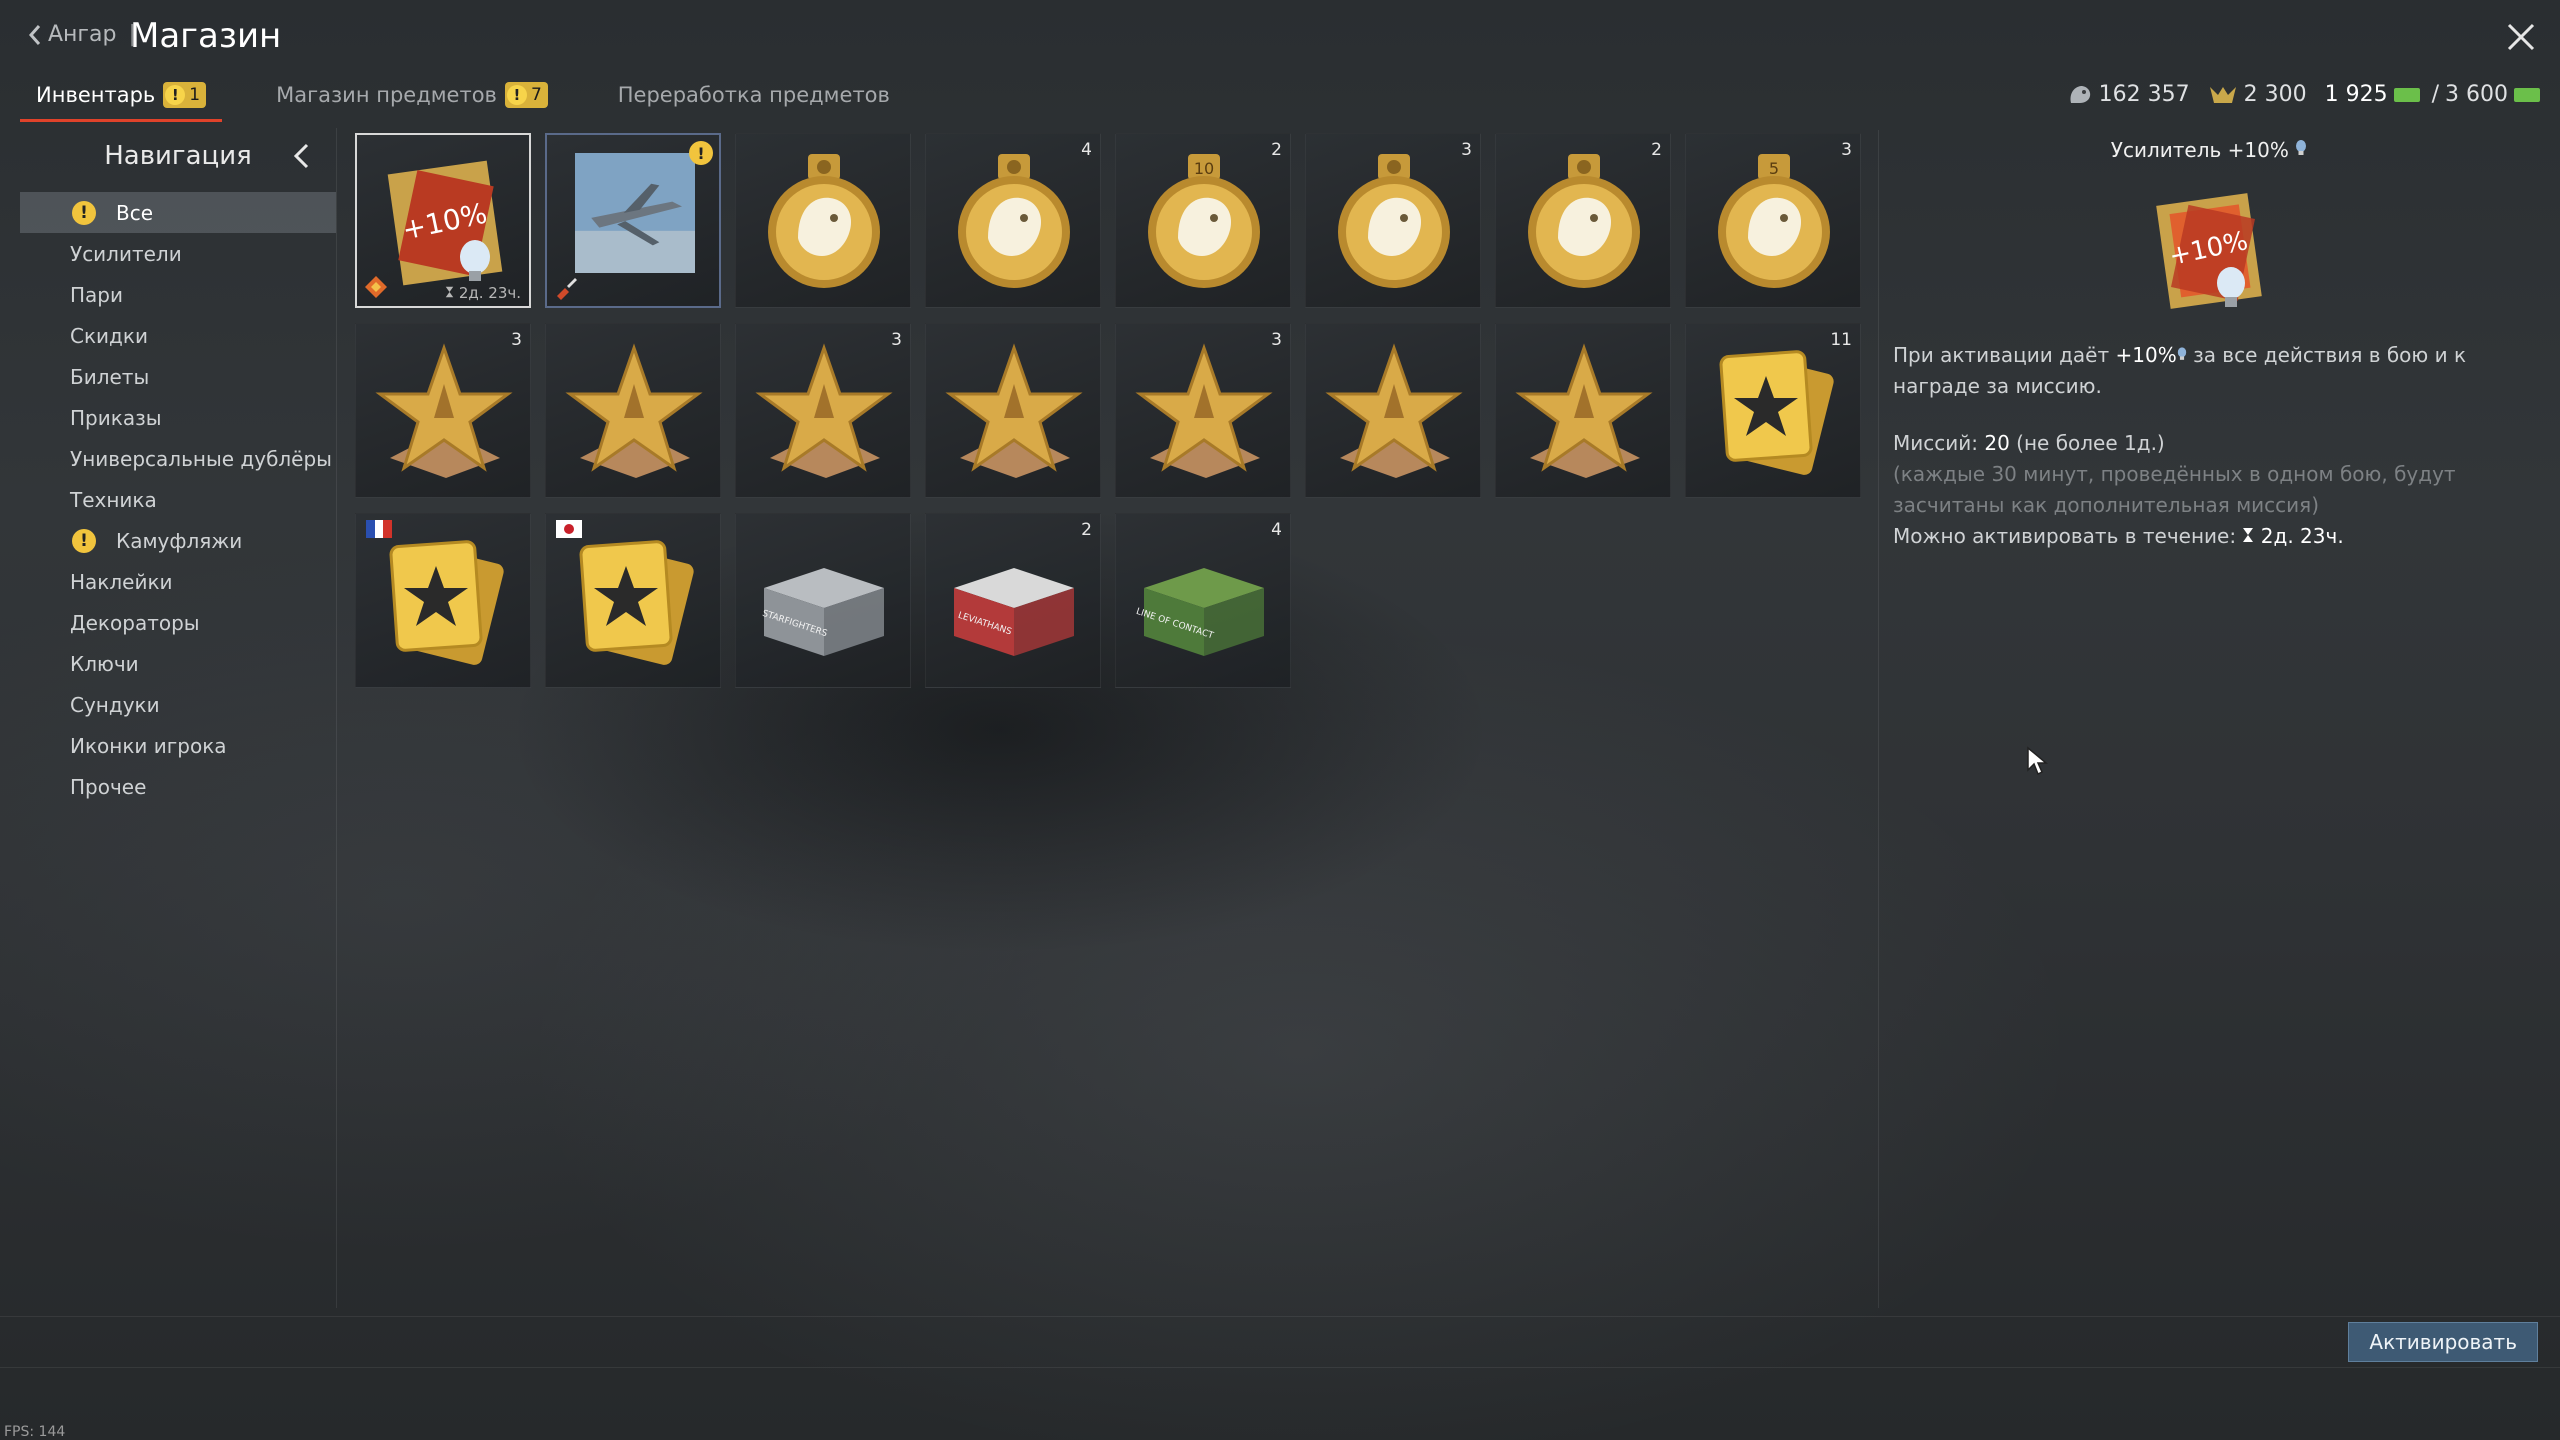  I want to click on sidebar-item-13: Иконки игрока, so click(178, 745).